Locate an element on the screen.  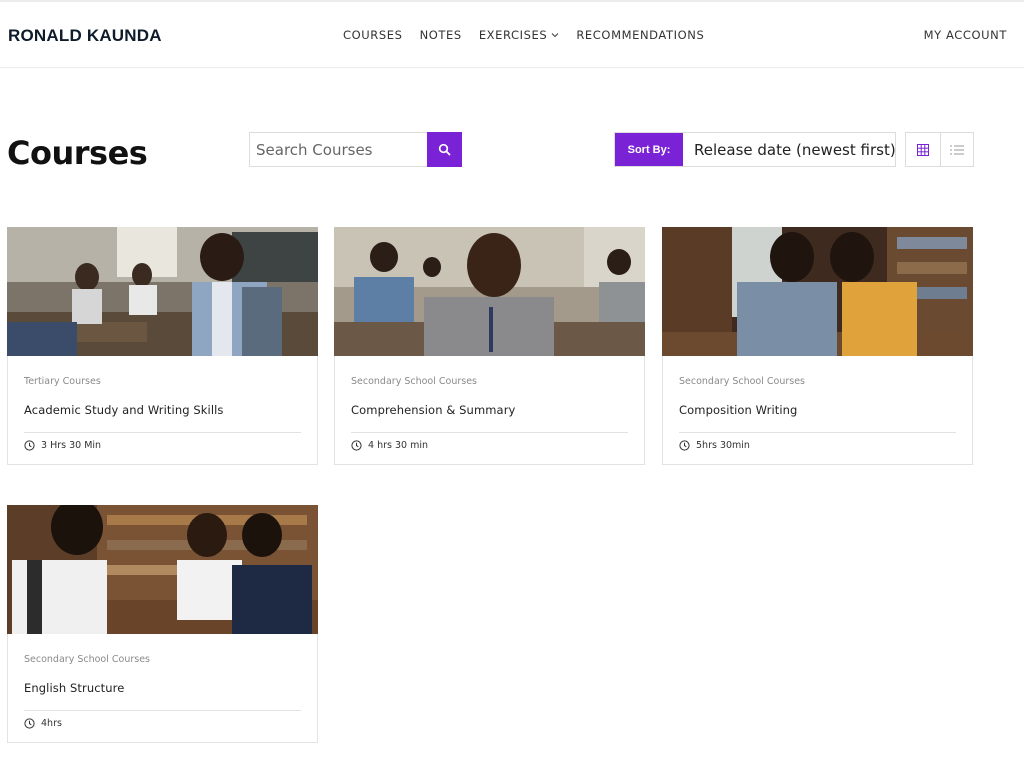
search-icon is located at coordinates (444, 149).